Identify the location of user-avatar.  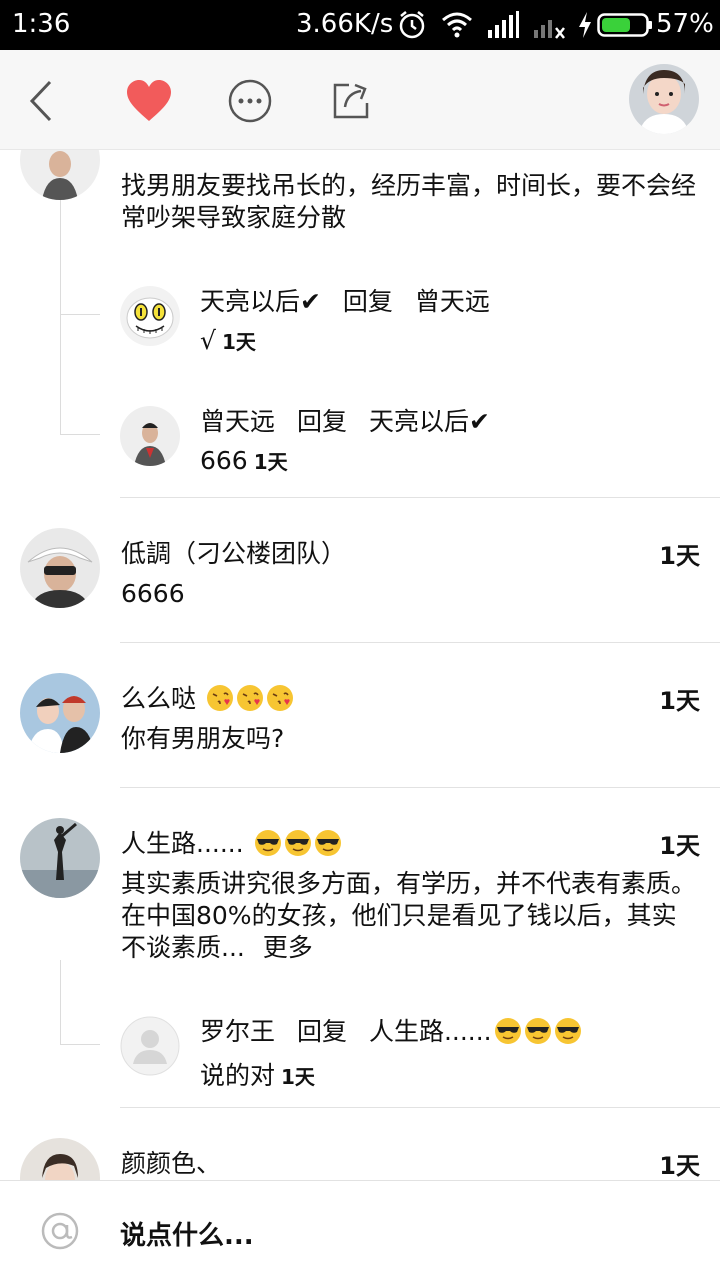
(664, 99).